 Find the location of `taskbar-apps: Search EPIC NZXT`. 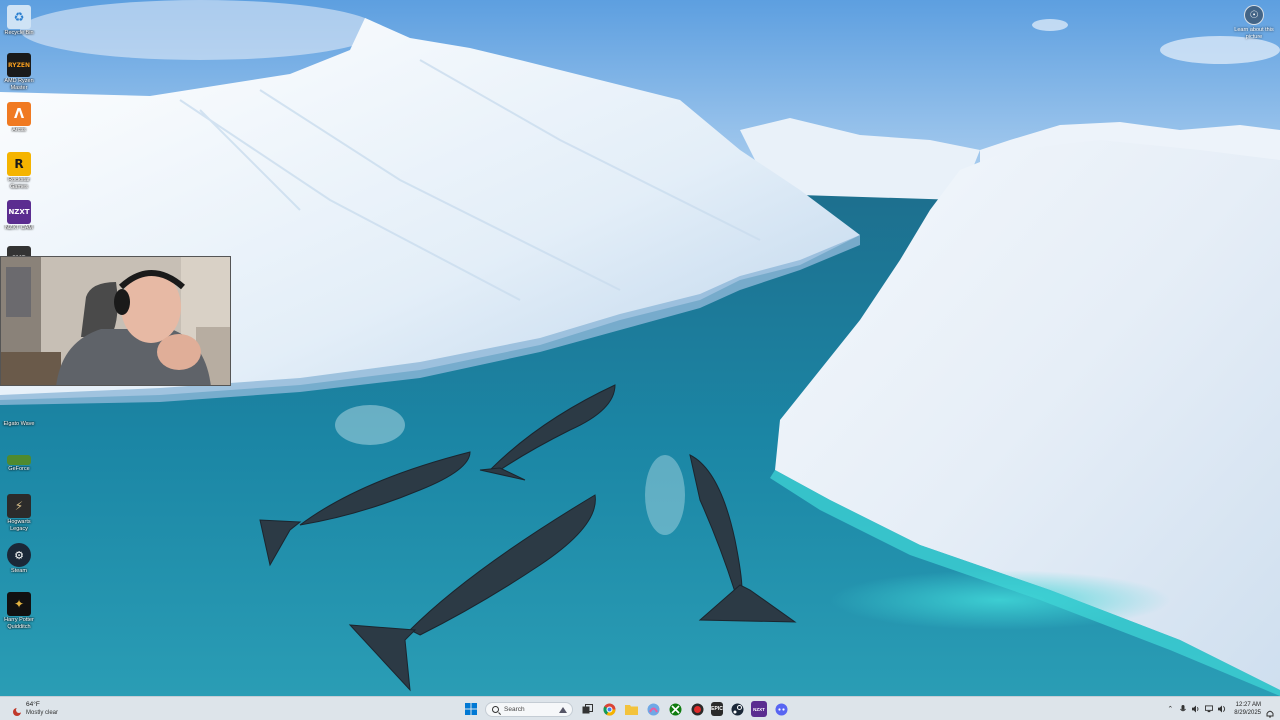

taskbar-apps: Search EPIC NZXT is located at coordinates (626, 709).